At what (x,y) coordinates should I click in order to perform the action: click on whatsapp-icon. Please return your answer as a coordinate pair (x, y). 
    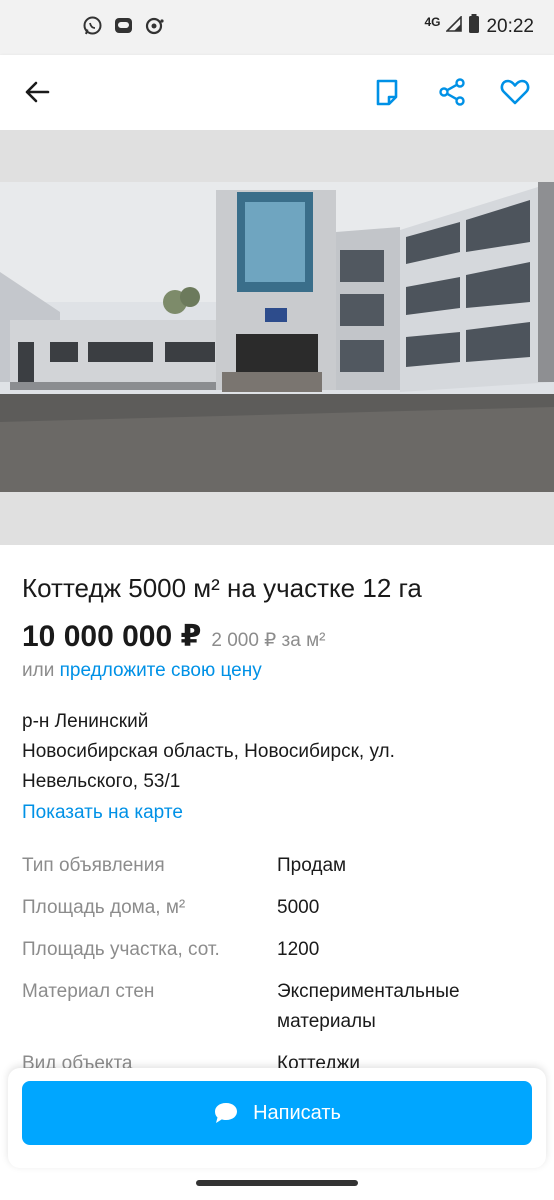
    Looking at the image, I should click on (92, 25).